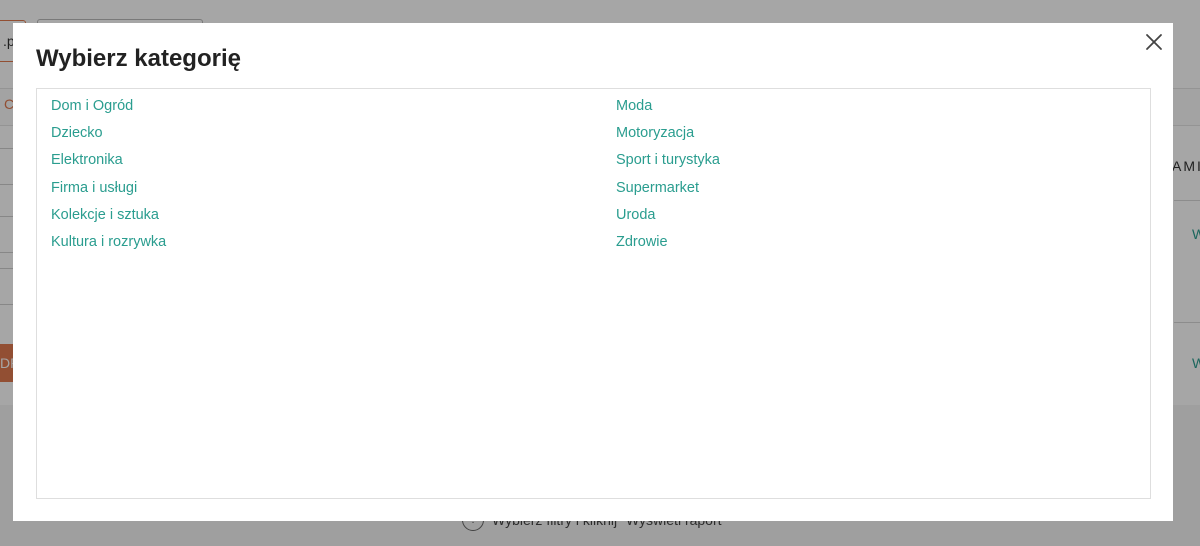 The image size is (1200, 546). What do you see at coordinates (87, 160) in the screenshot?
I see `category-link-elektronika: Elektronika` at bounding box center [87, 160].